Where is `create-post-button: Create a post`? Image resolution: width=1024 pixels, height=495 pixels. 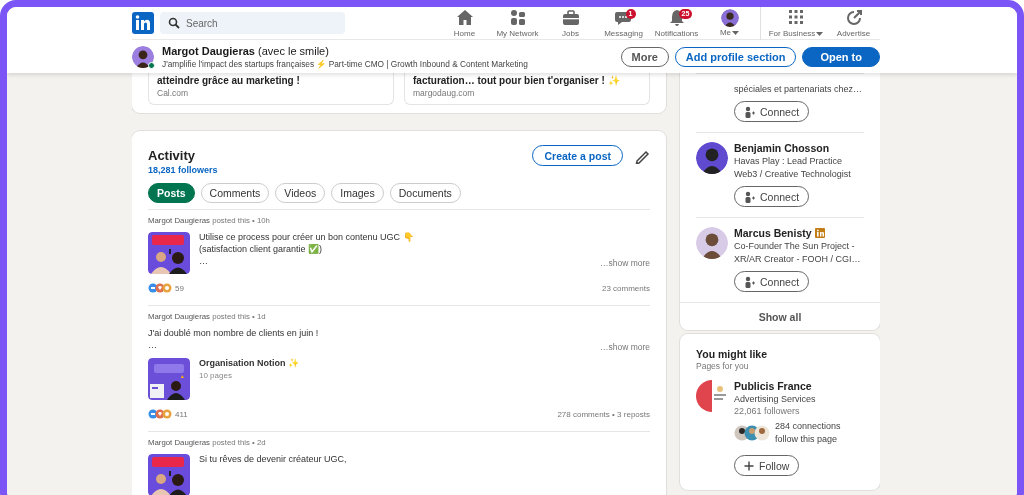 create-post-button: Create a post is located at coordinates (577, 155).